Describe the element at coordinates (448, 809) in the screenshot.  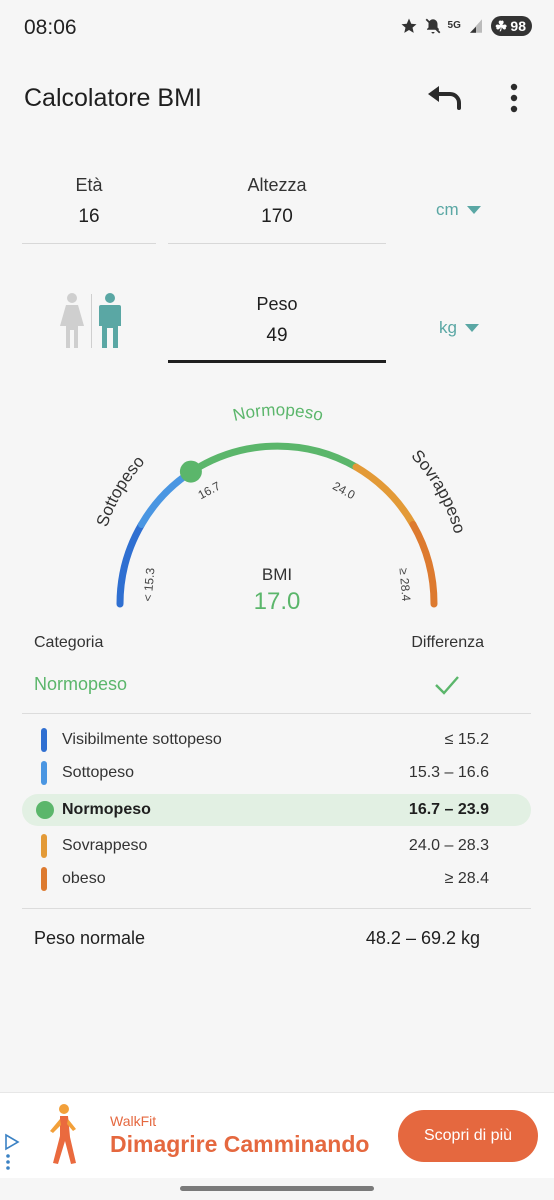
I see `category-range: 16.7 – 23.9` at that location.